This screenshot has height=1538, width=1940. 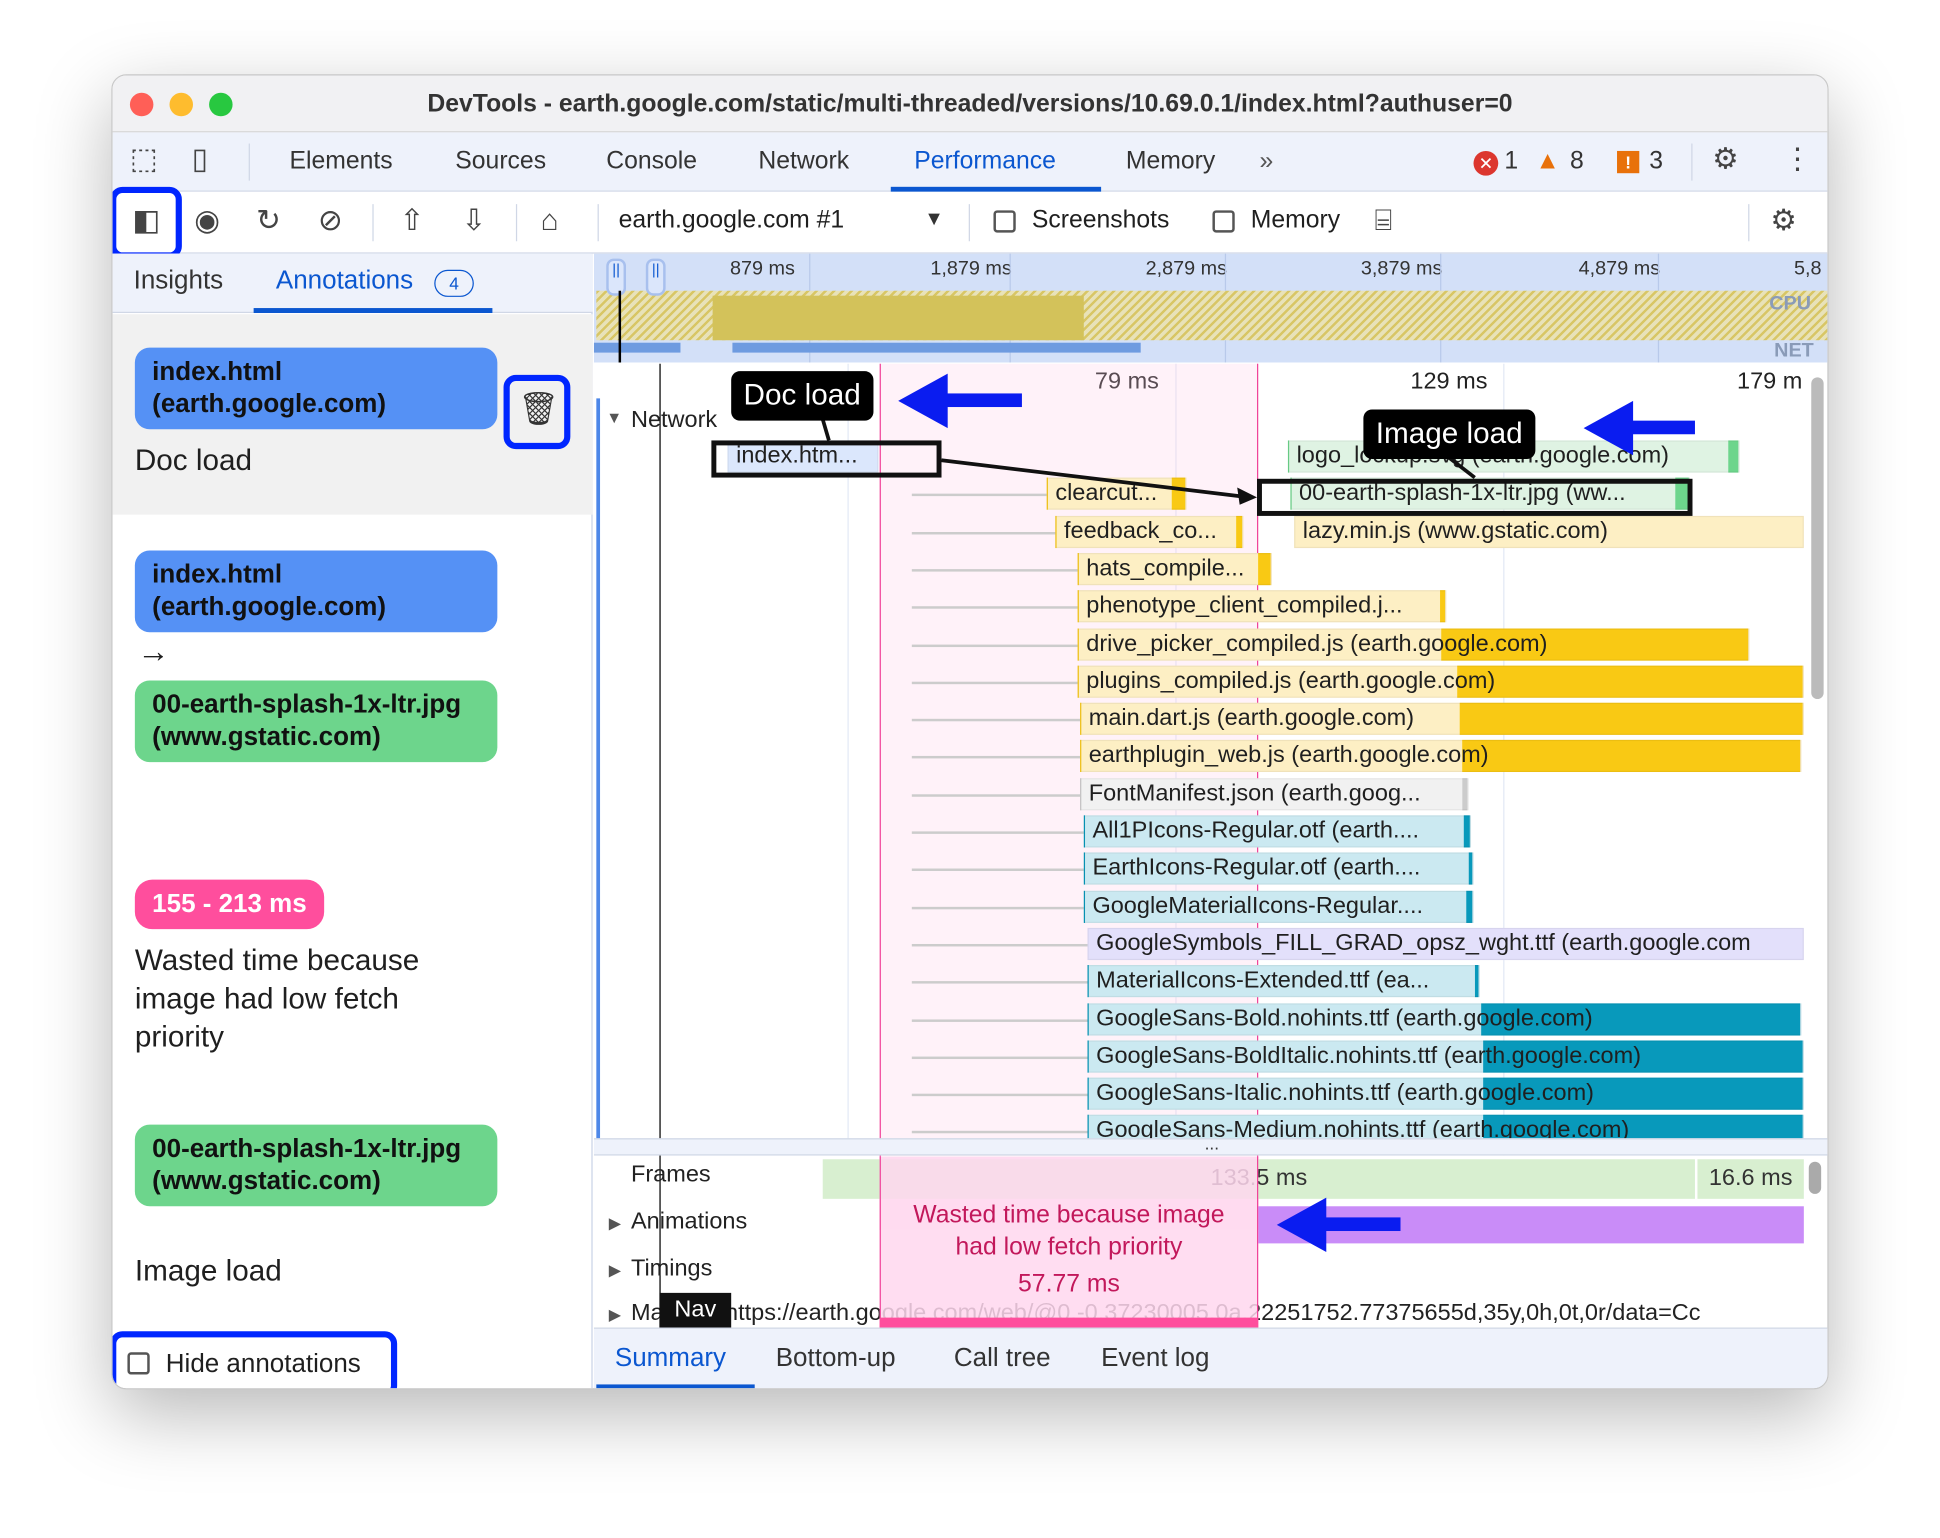 I want to click on tab-network: Network, so click(x=803, y=161).